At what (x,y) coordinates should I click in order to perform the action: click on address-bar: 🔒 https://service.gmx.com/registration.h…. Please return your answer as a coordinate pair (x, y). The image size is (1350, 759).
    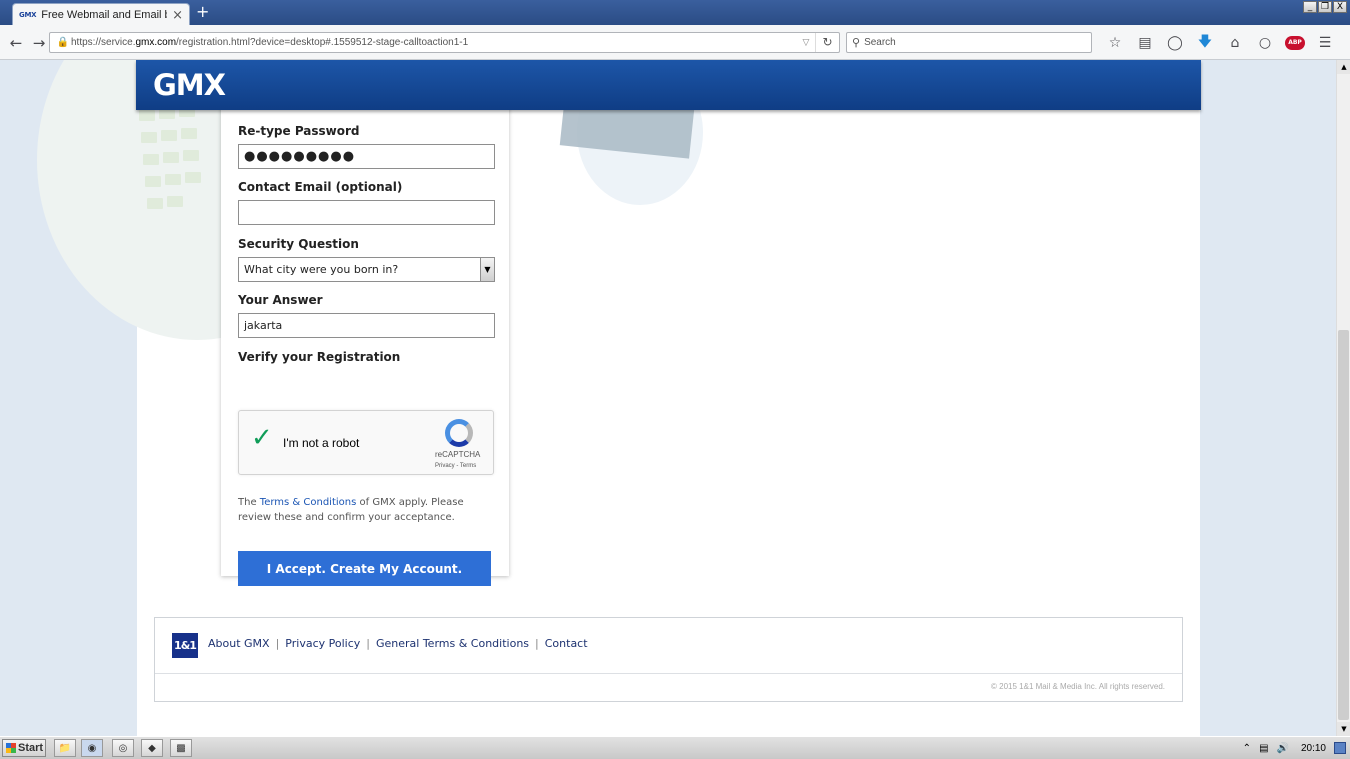
    Looking at the image, I should click on (444, 42).